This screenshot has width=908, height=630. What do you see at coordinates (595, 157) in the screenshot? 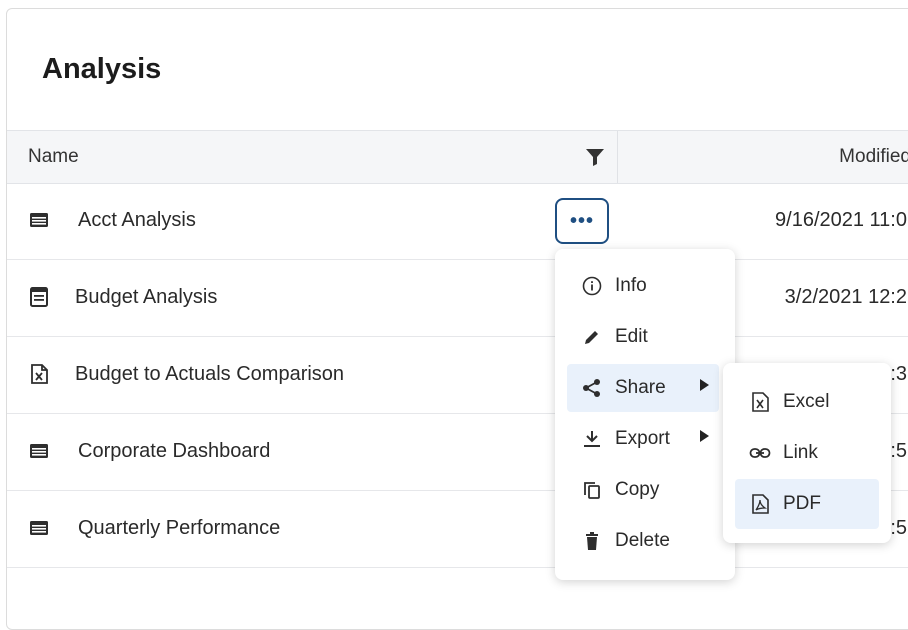
I see `filter-icon` at bounding box center [595, 157].